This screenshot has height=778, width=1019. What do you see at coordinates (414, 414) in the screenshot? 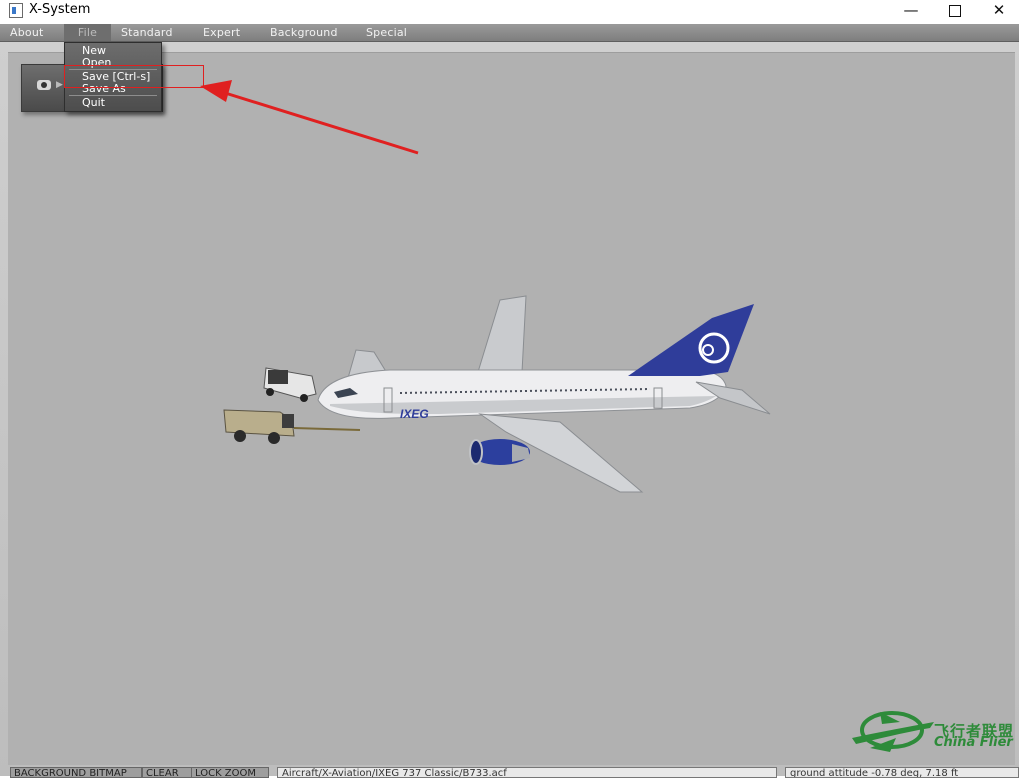
I see `livery-text: IXEG` at bounding box center [414, 414].